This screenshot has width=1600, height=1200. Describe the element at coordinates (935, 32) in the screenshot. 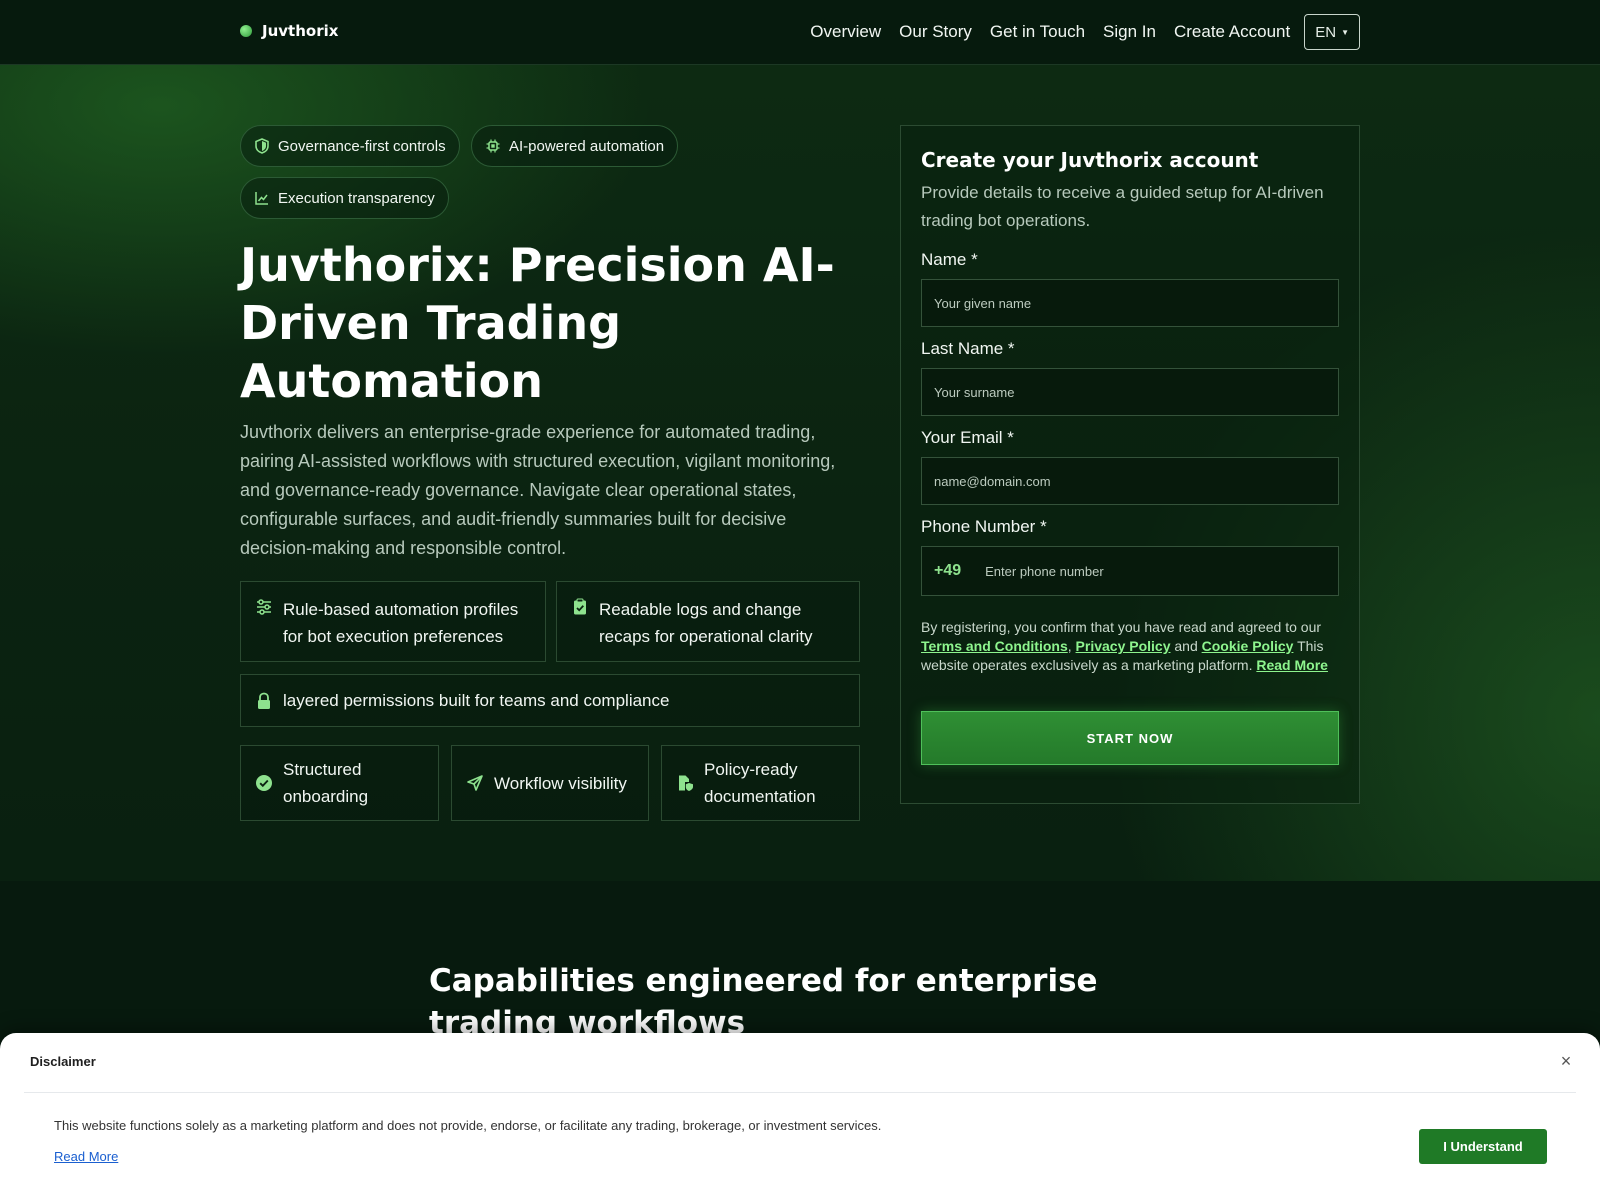

I see `nav-our-story: Our Story` at that location.